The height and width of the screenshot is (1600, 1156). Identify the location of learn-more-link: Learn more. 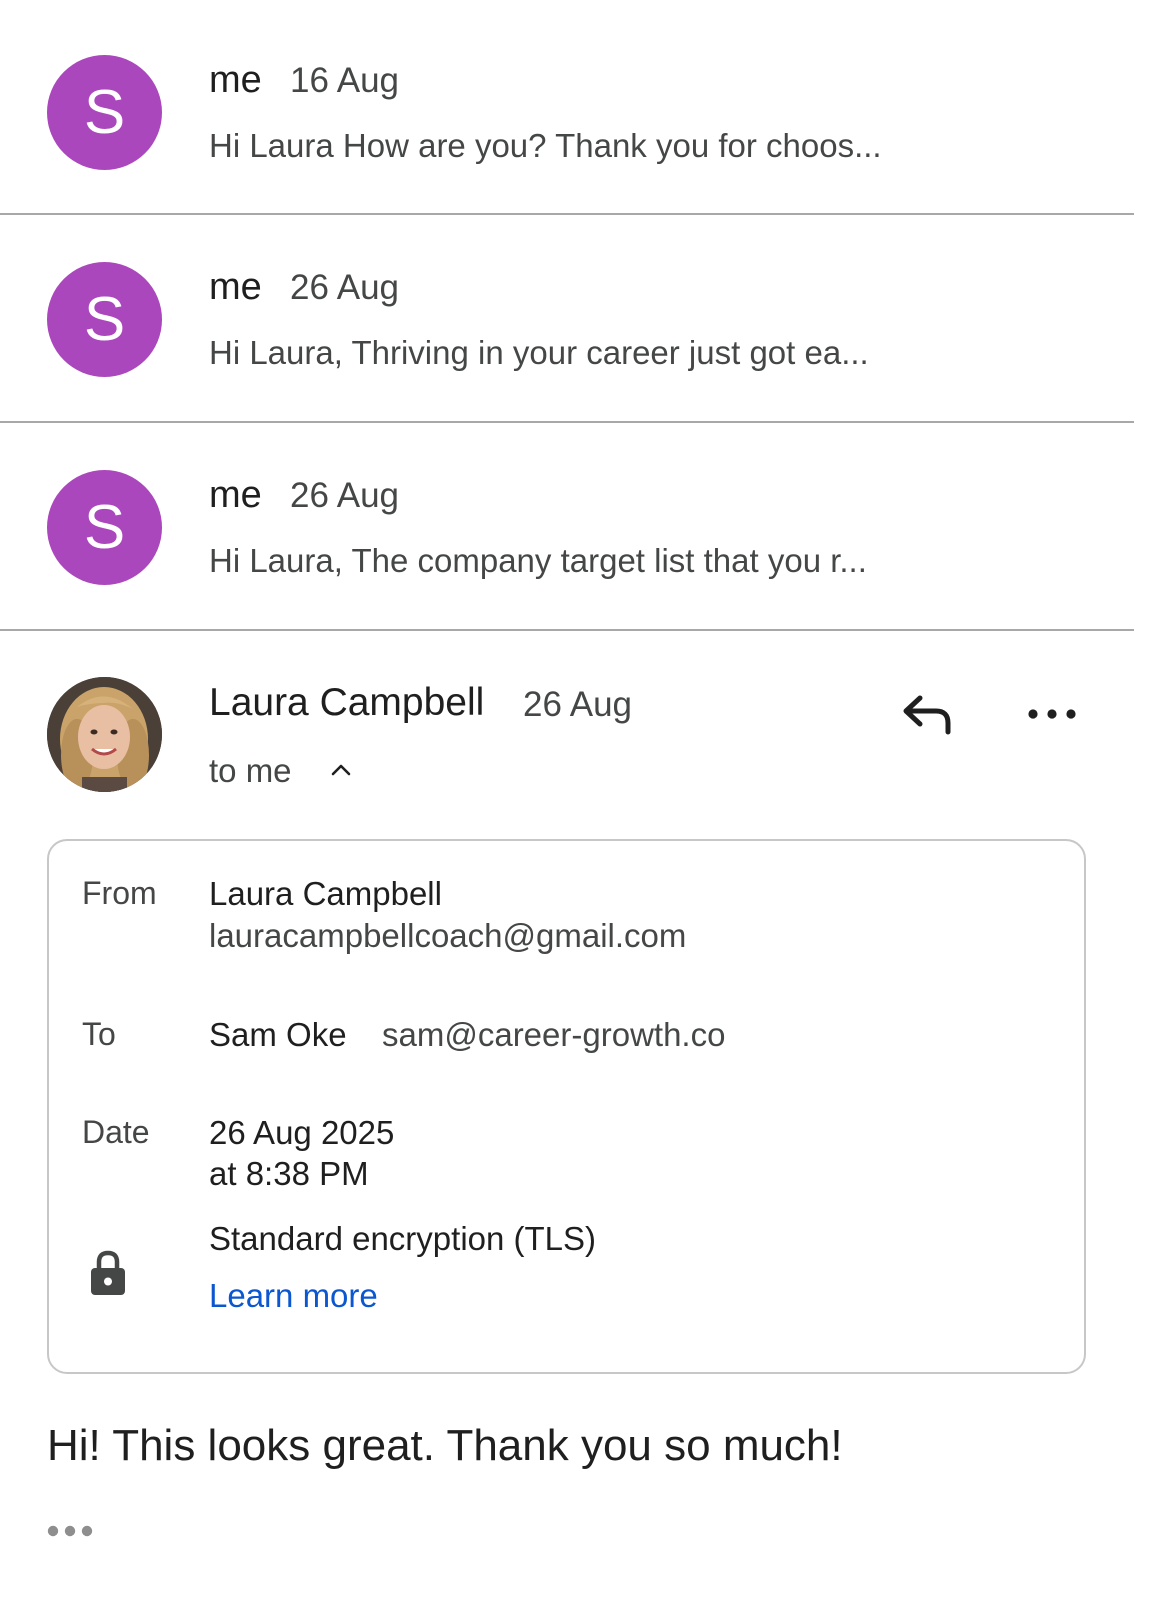
(293, 1296).